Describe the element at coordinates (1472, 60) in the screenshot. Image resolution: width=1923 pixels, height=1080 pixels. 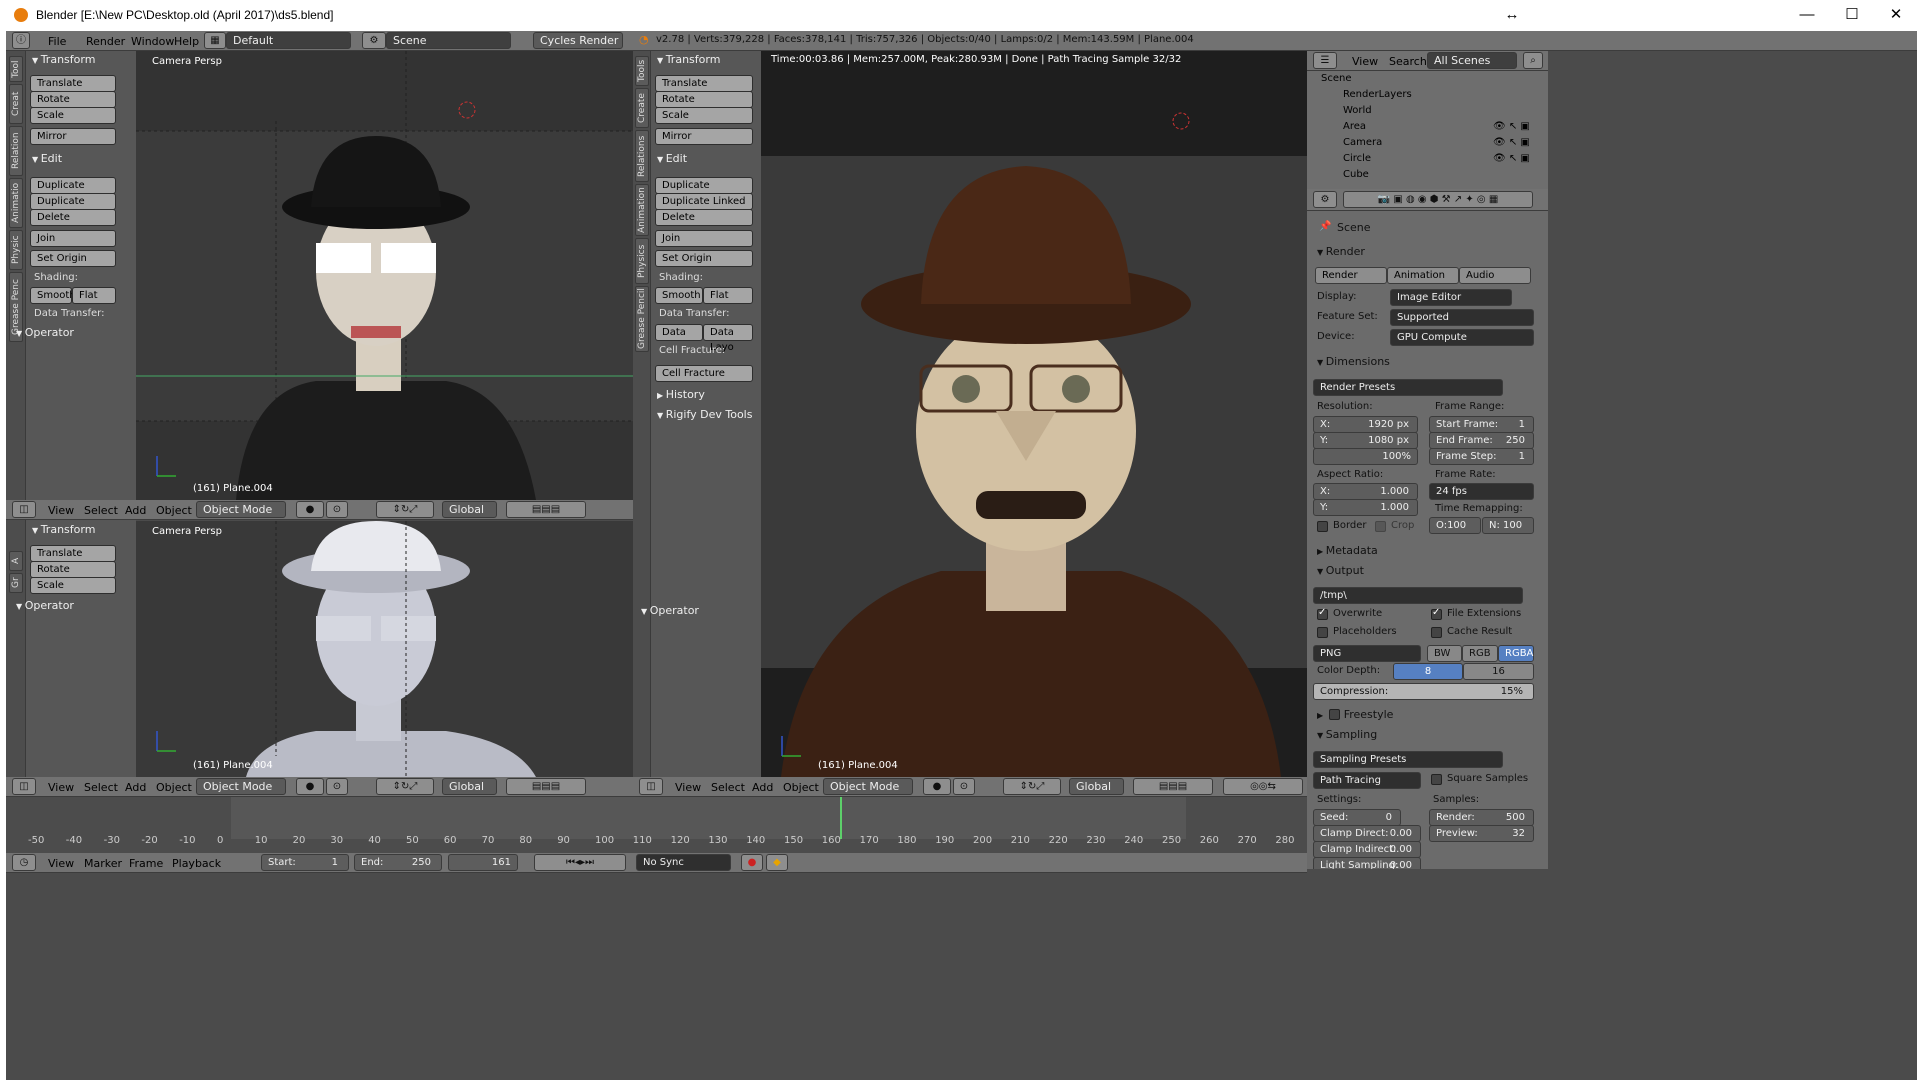
I see `outliner-filter-select: All Scenes` at that location.